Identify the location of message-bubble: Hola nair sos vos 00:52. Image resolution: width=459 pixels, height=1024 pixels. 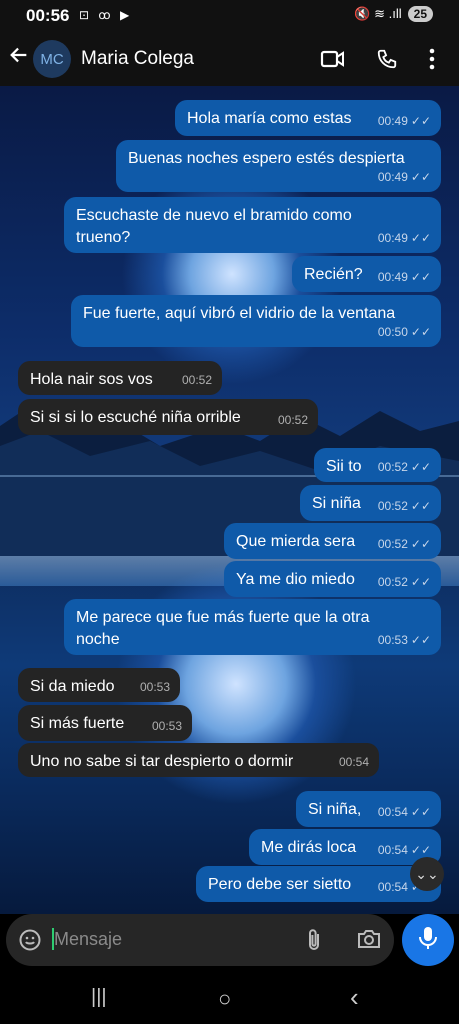
(120, 378).